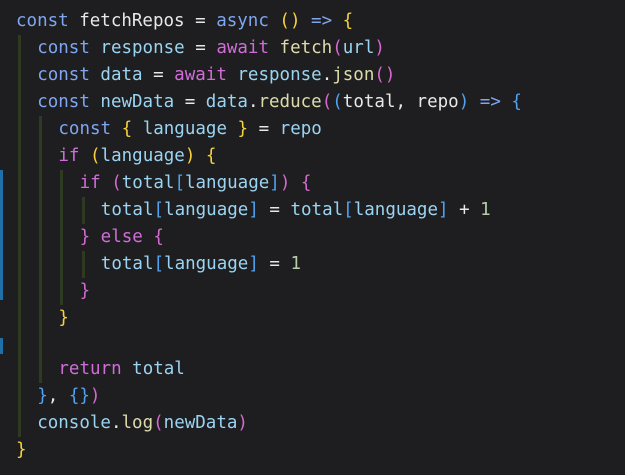  What do you see at coordinates (137, 21) in the screenshot?
I see `code-token: fetchRepos` at bounding box center [137, 21].